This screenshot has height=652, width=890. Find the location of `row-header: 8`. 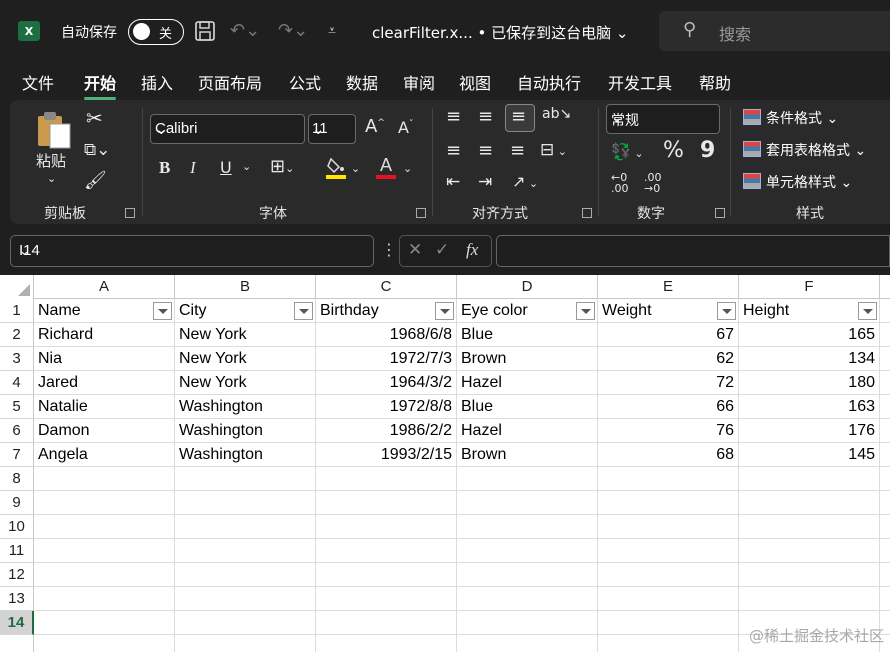

row-header: 8 is located at coordinates (17, 479).